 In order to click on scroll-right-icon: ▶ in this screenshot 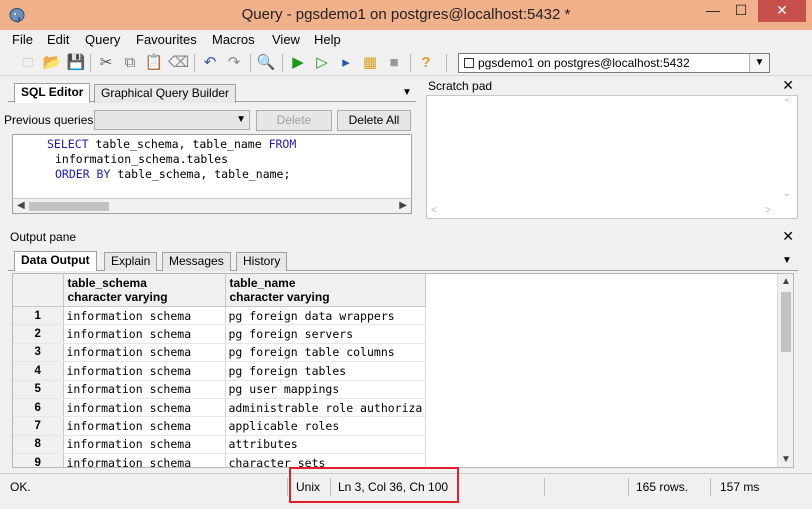, I will do `click(403, 205)`.